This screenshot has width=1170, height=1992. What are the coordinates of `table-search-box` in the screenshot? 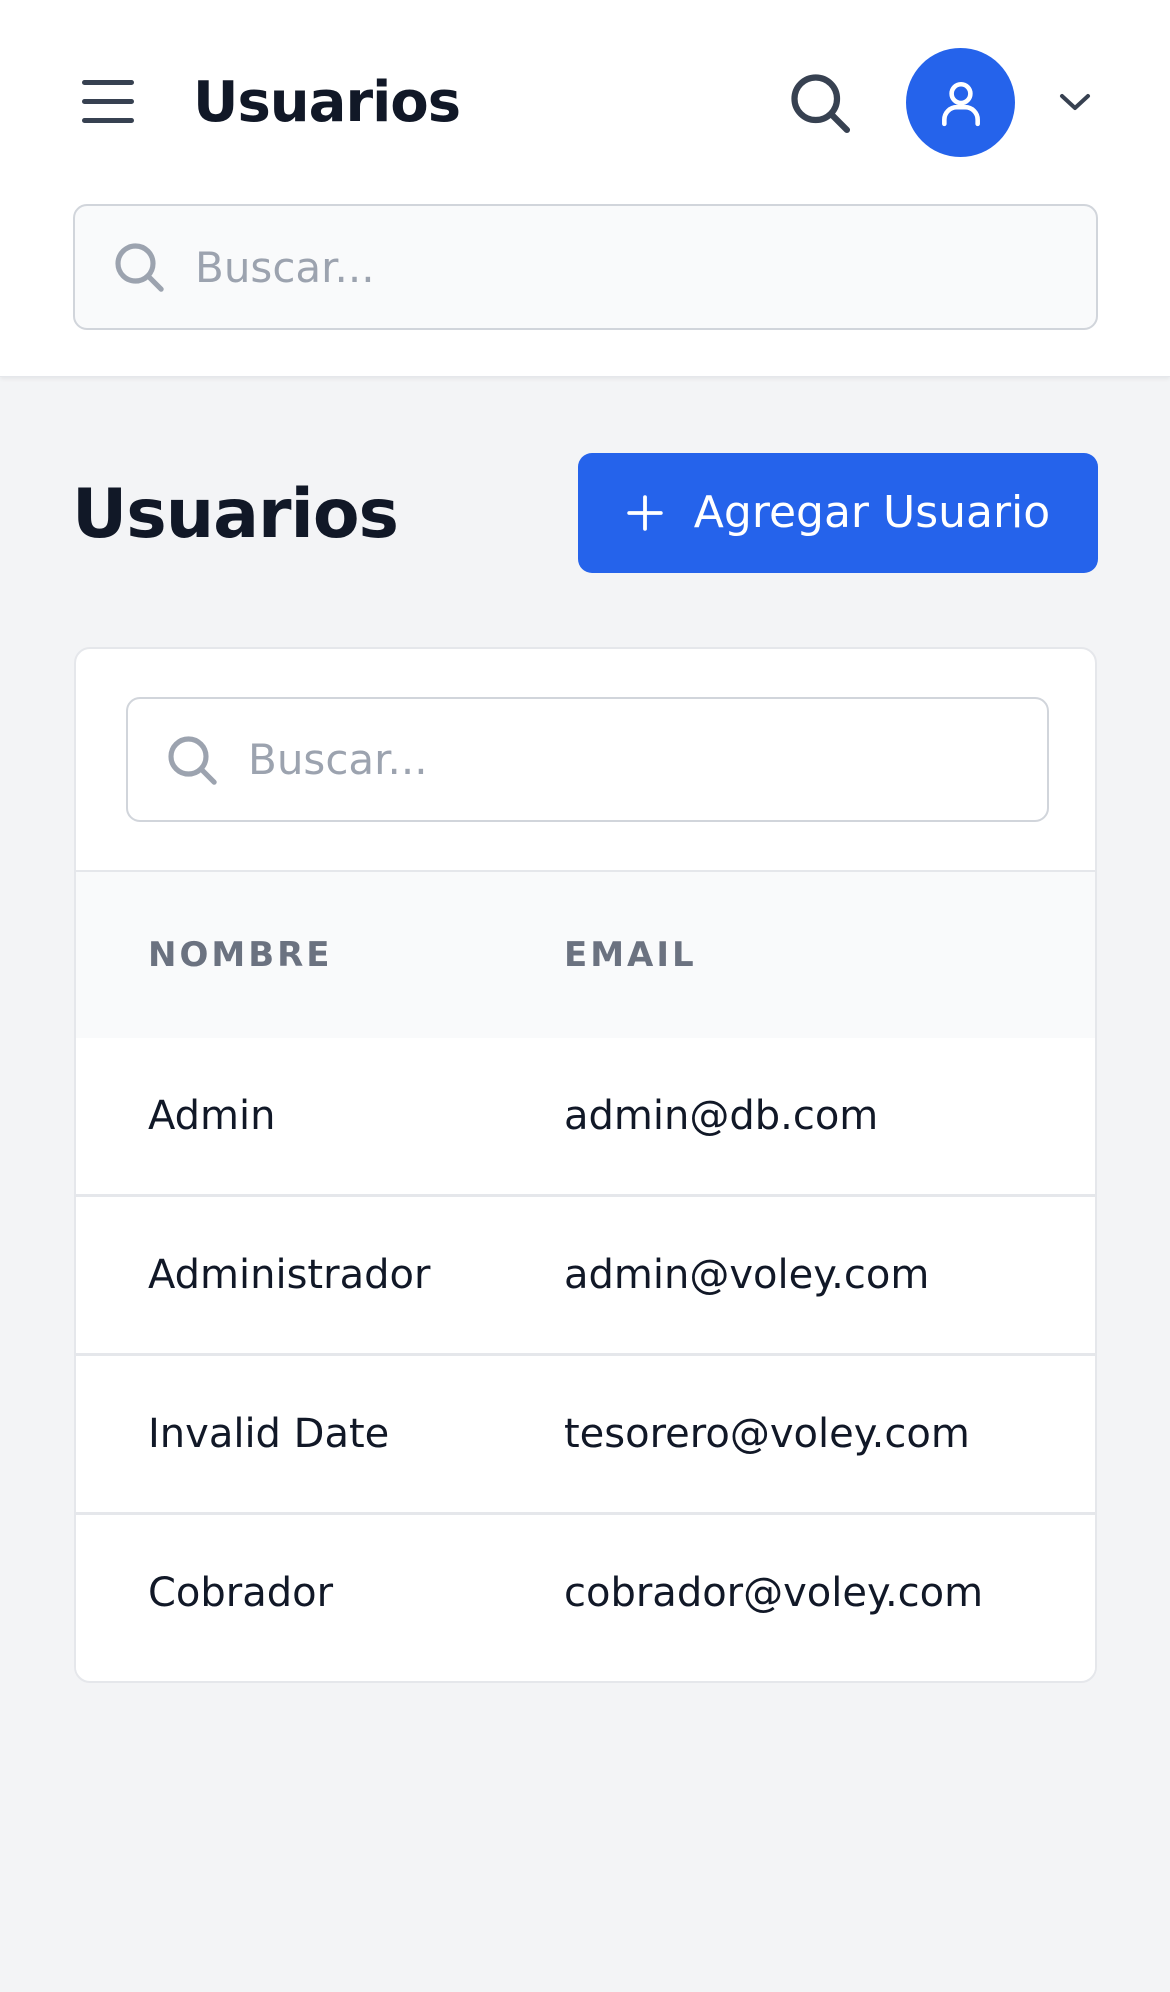 It's located at (587, 759).